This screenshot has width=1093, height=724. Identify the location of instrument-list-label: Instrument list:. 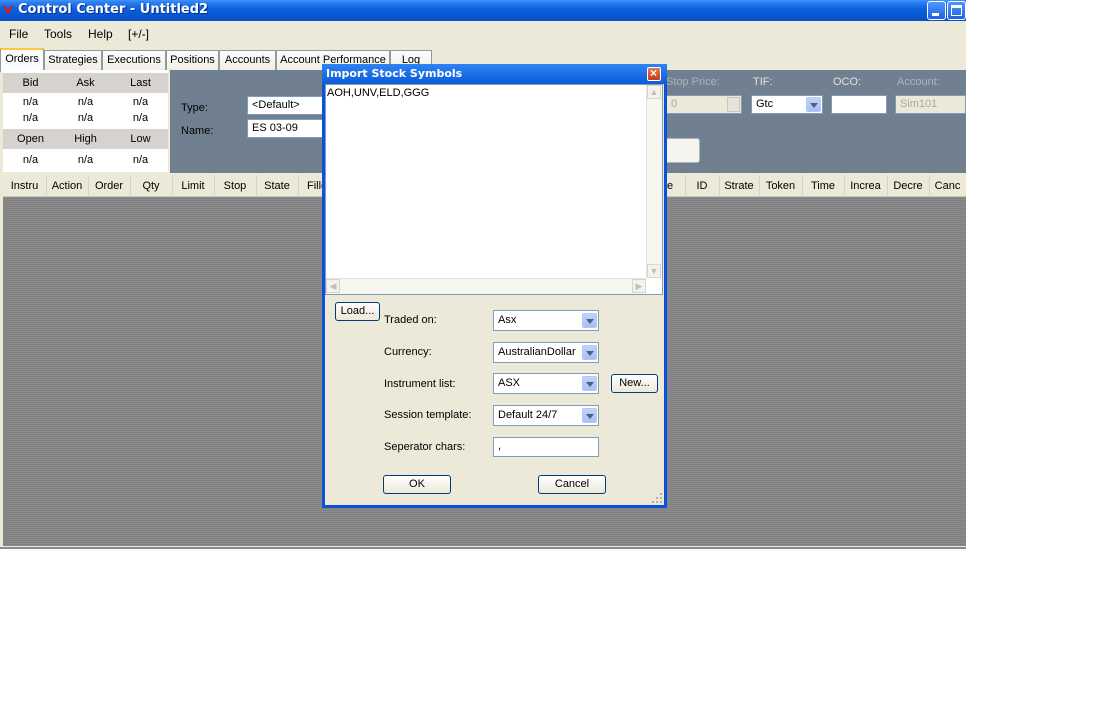
(420, 384).